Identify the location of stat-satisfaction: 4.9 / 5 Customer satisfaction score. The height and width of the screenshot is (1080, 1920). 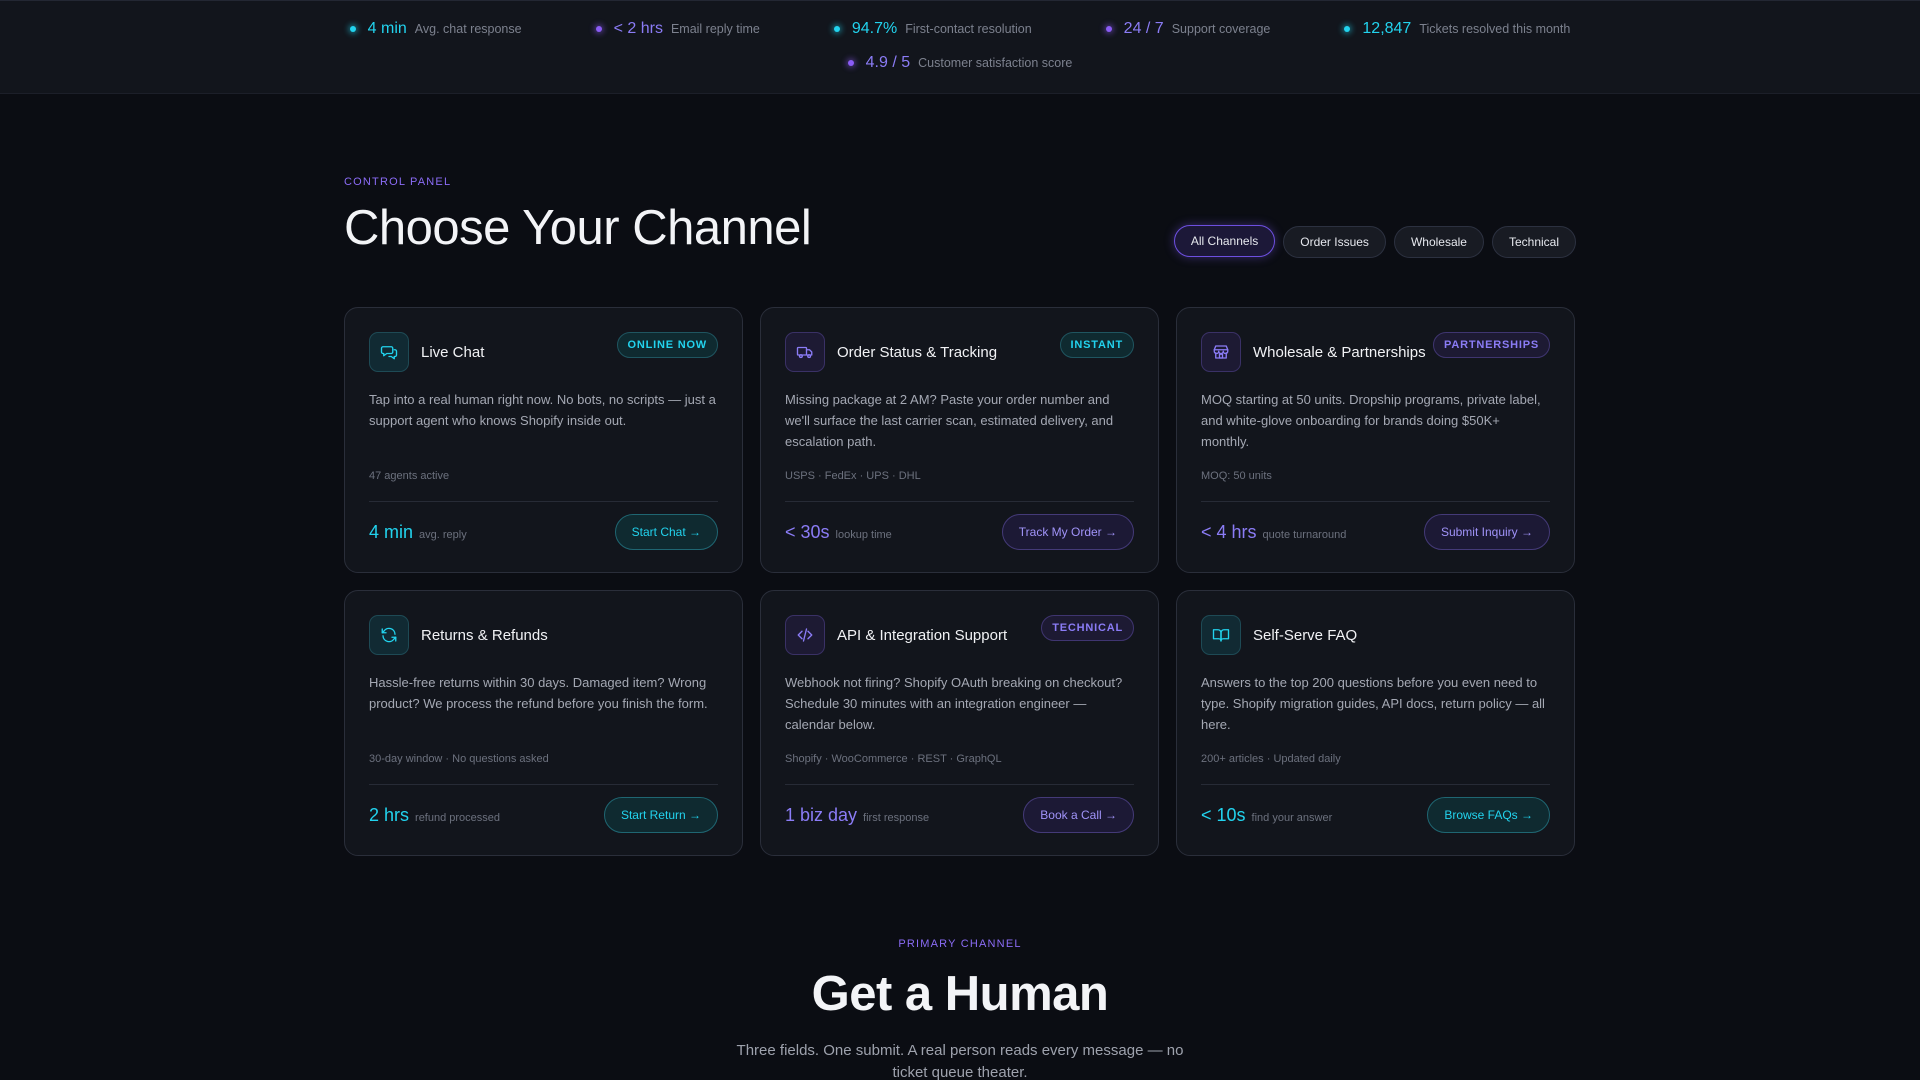
(960, 63).